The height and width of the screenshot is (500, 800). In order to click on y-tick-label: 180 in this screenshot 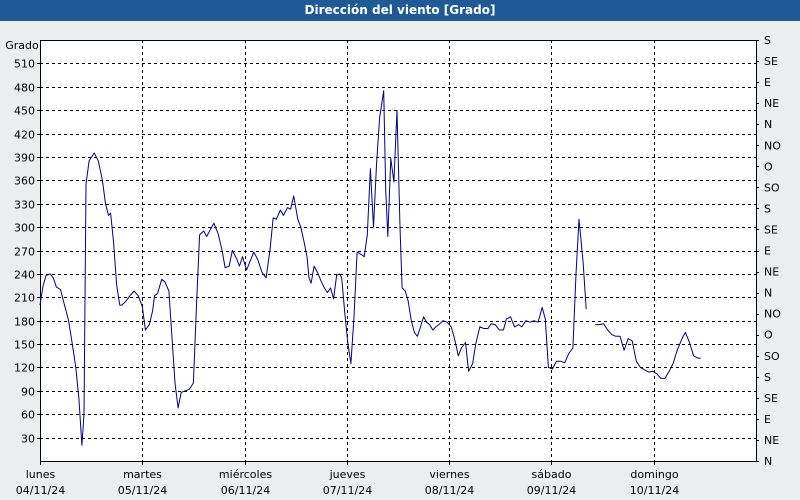, I will do `click(24, 322)`.